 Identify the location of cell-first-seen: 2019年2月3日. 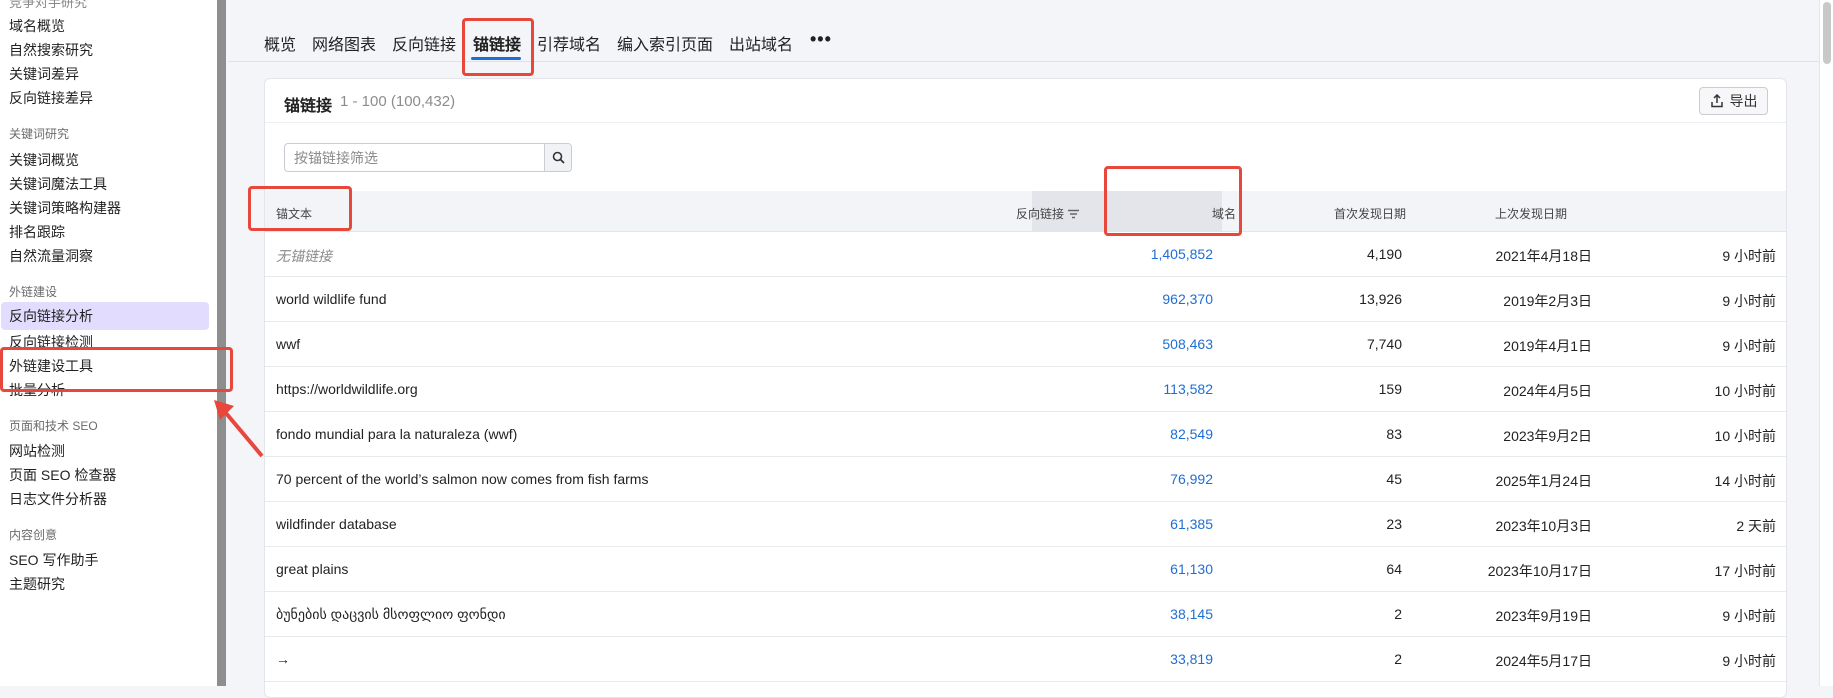
(1547, 301).